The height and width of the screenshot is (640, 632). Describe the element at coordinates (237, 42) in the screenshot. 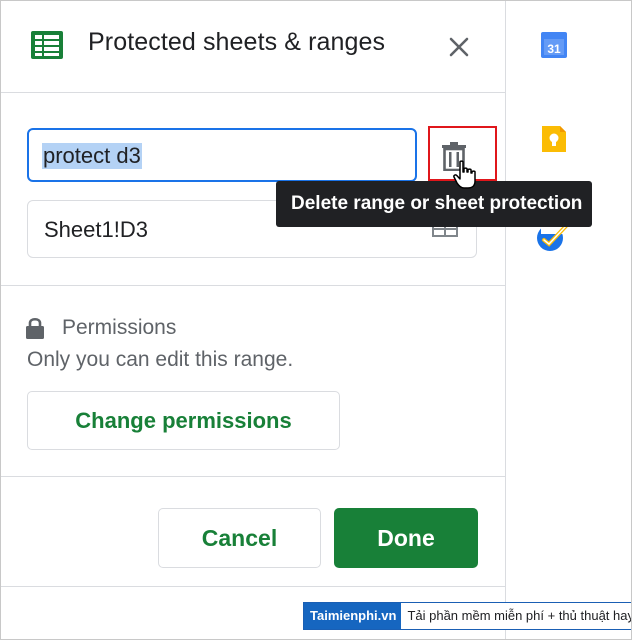

I see `panel-title: Protected sheets & ranges` at that location.